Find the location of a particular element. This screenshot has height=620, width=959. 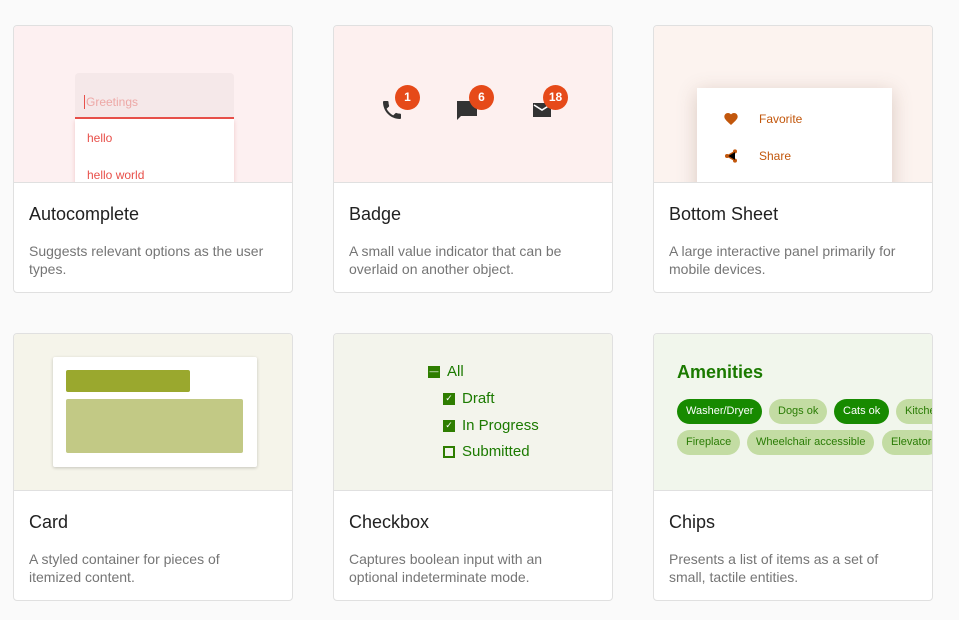

unchecked-icon is located at coordinates (449, 451).